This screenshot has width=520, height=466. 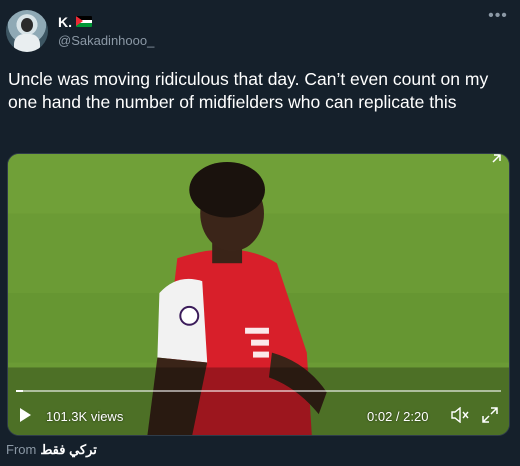 I want to click on author-handle: @Sakadinhooo_, so click(x=106, y=40).